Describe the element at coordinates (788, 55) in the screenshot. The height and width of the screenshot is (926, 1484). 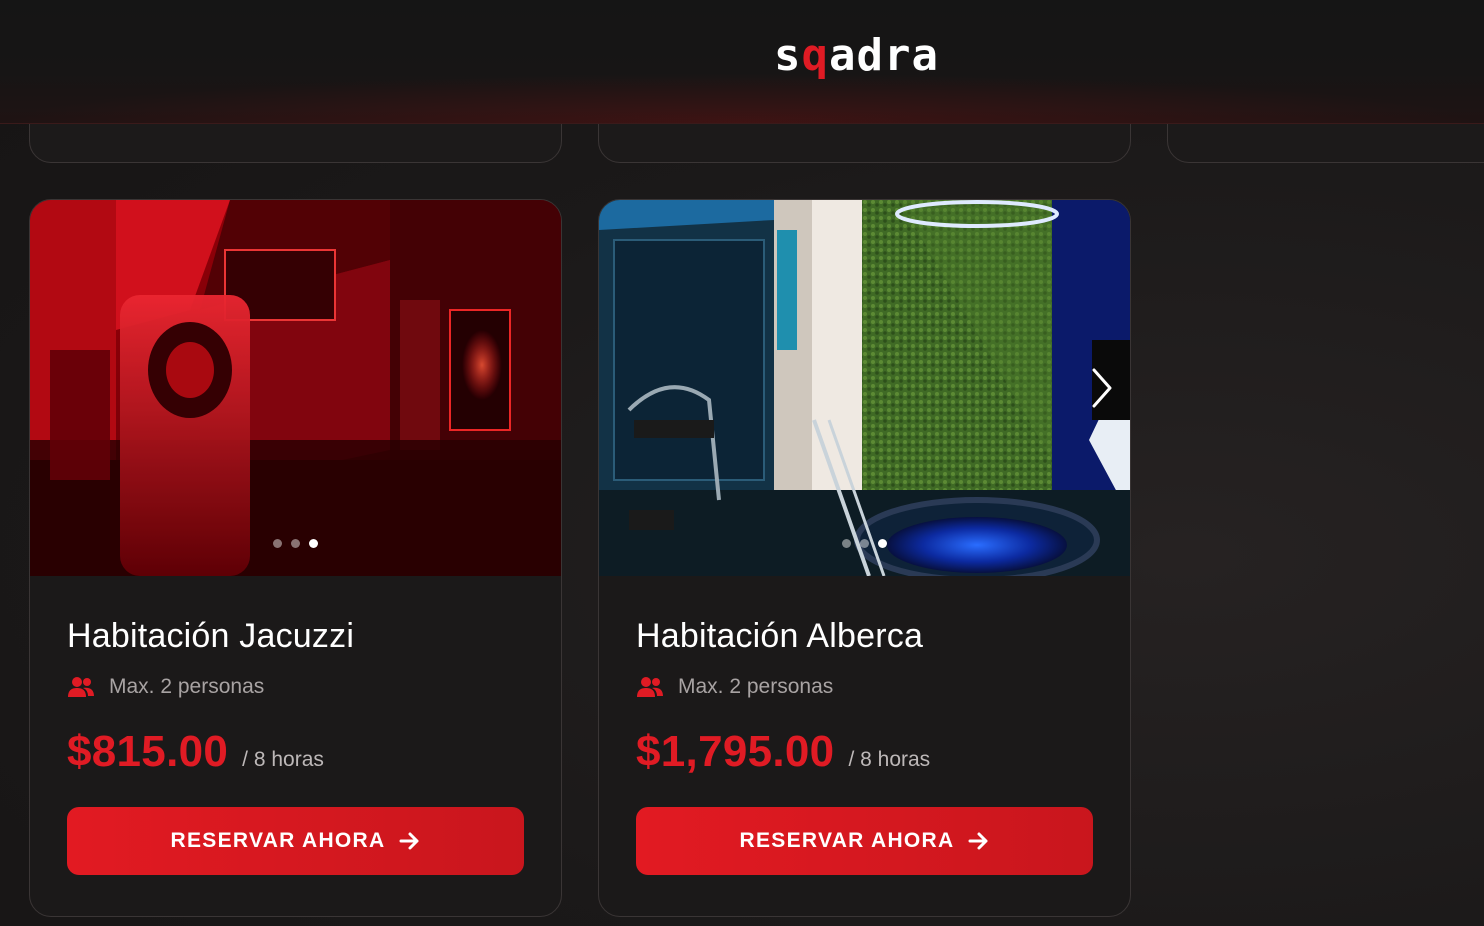
I see `logo-text-s: s` at that location.